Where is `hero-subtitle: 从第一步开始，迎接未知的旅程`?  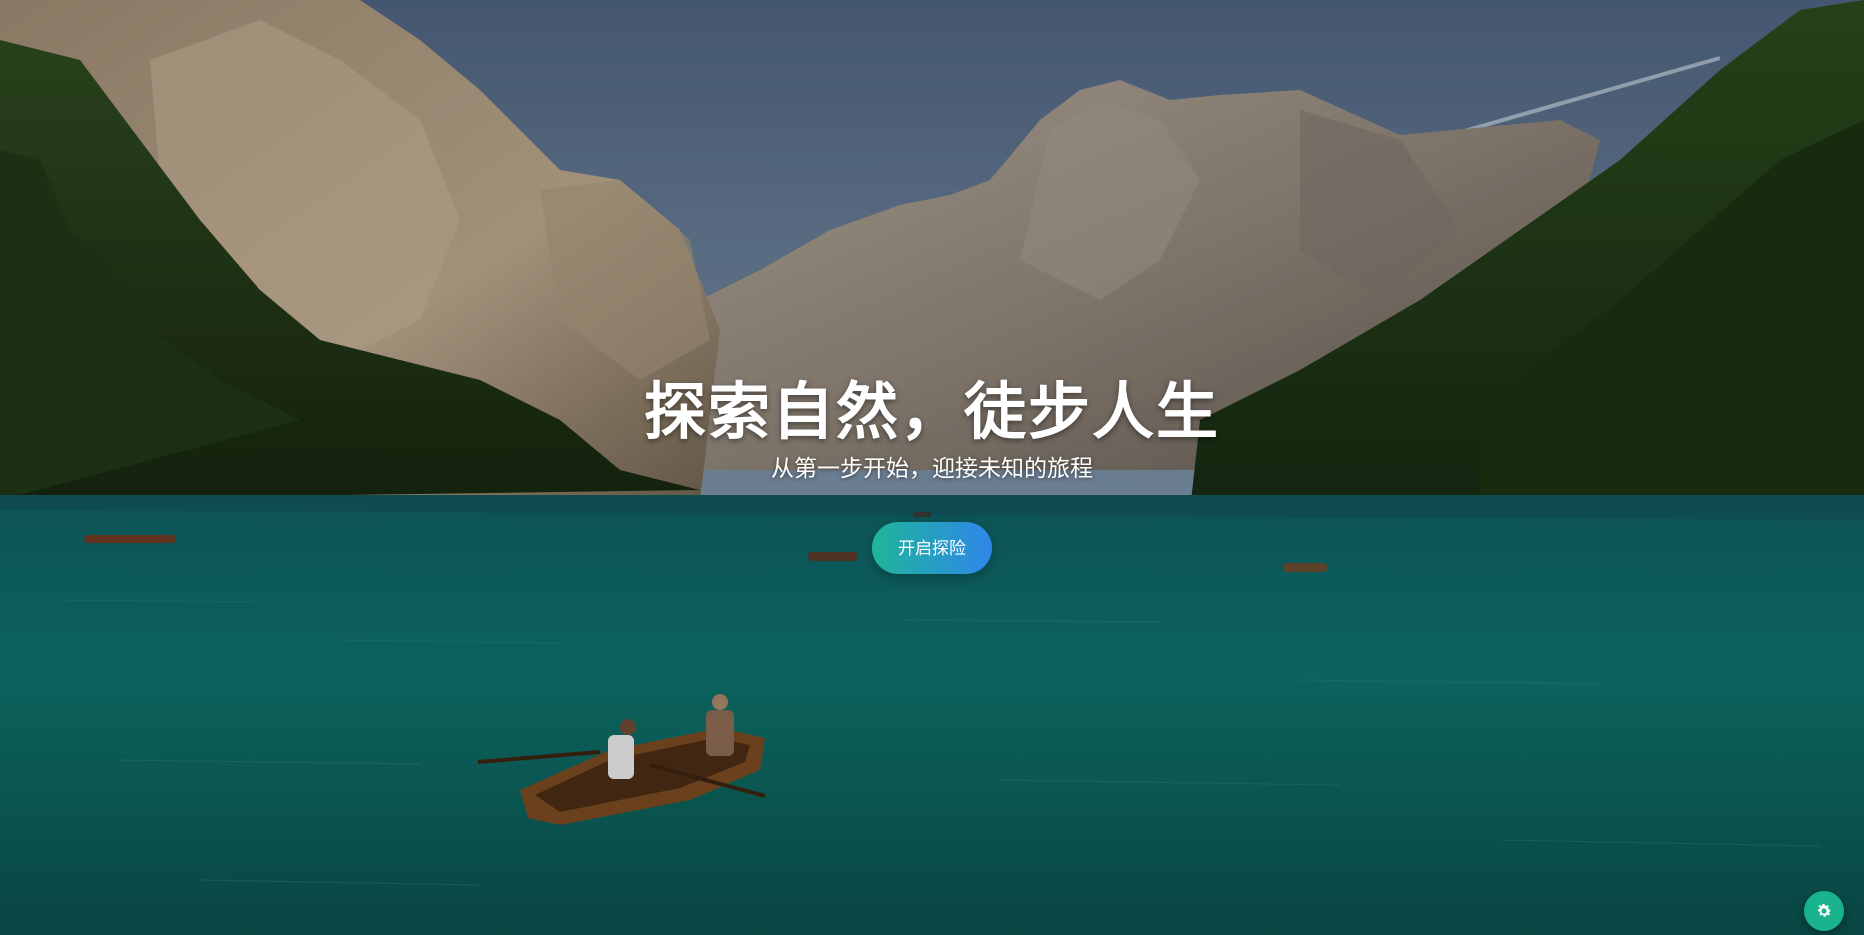 hero-subtitle: 从第一步开始，迎接未知的旅程 is located at coordinates (932, 469).